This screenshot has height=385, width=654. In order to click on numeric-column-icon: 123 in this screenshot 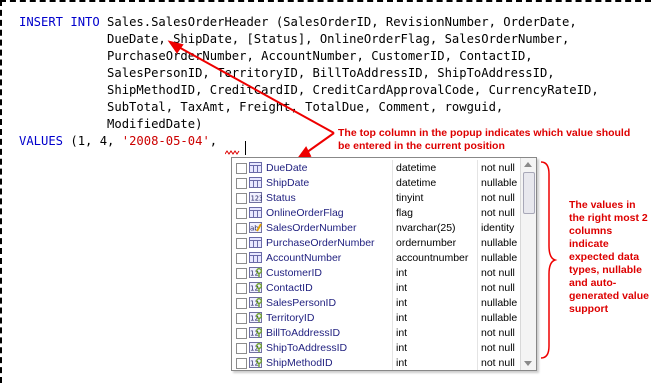, I will do `click(256, 197)`.